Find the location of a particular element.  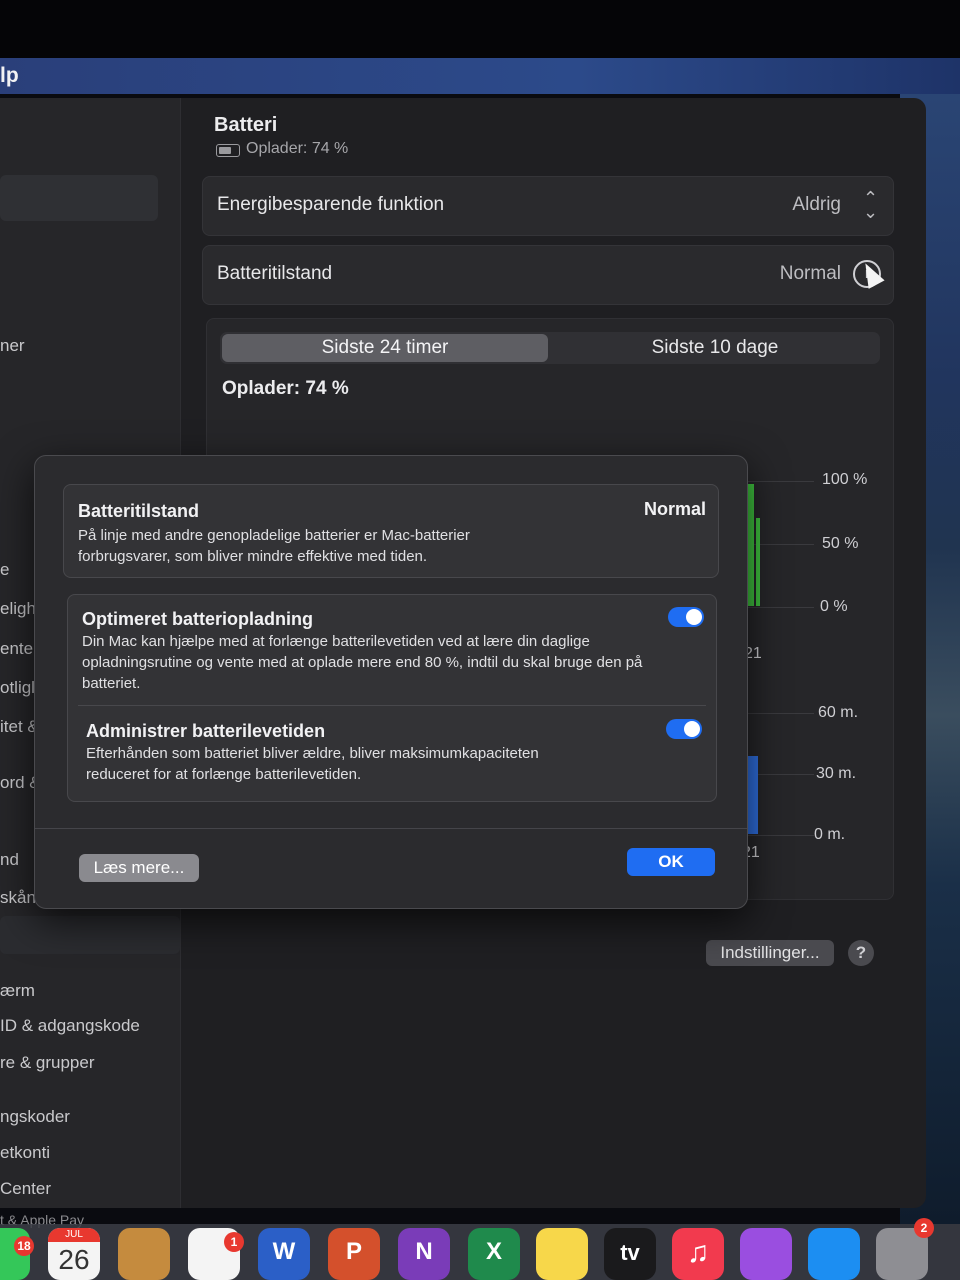

usage-axis-label: 30 m. is located at coordinates (836, 773).